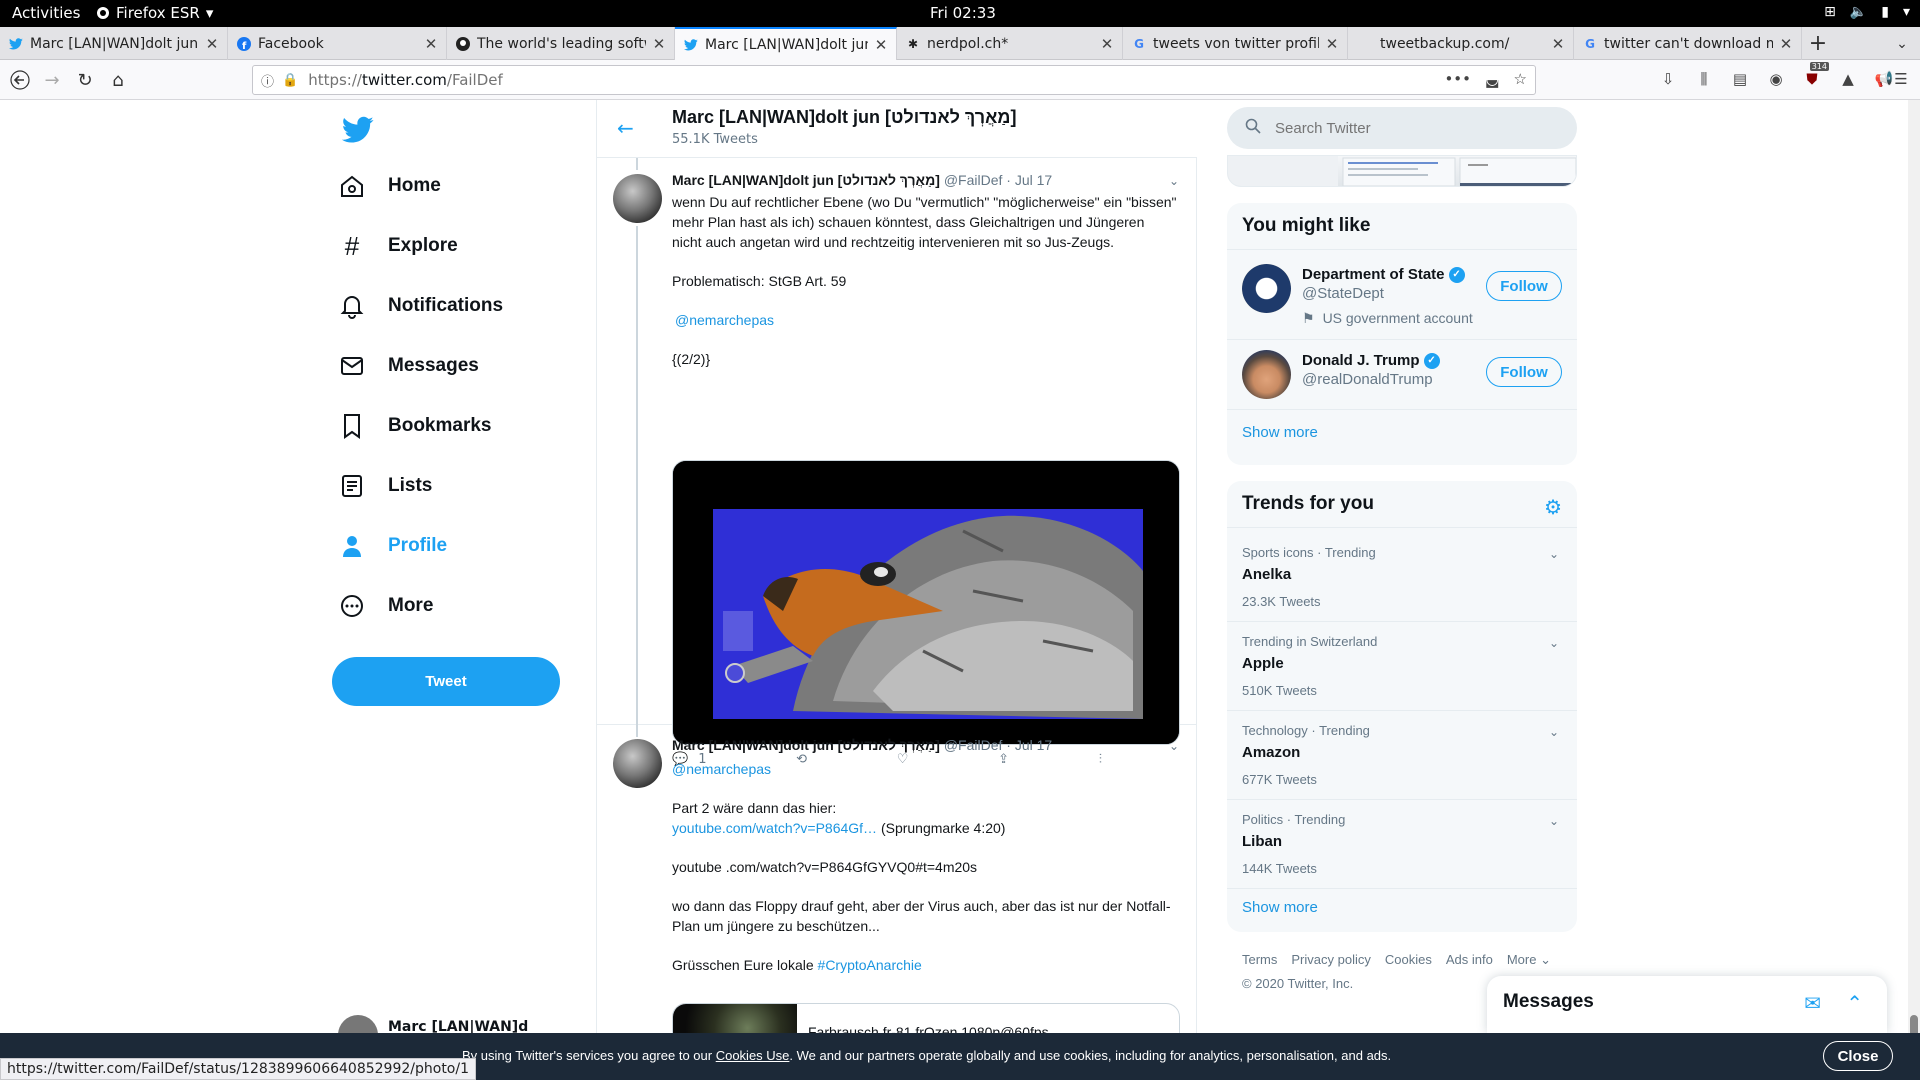 This screenshot has width=1920, height=1080. I want to click on extension-icon: ▲, so click(1848, 79).